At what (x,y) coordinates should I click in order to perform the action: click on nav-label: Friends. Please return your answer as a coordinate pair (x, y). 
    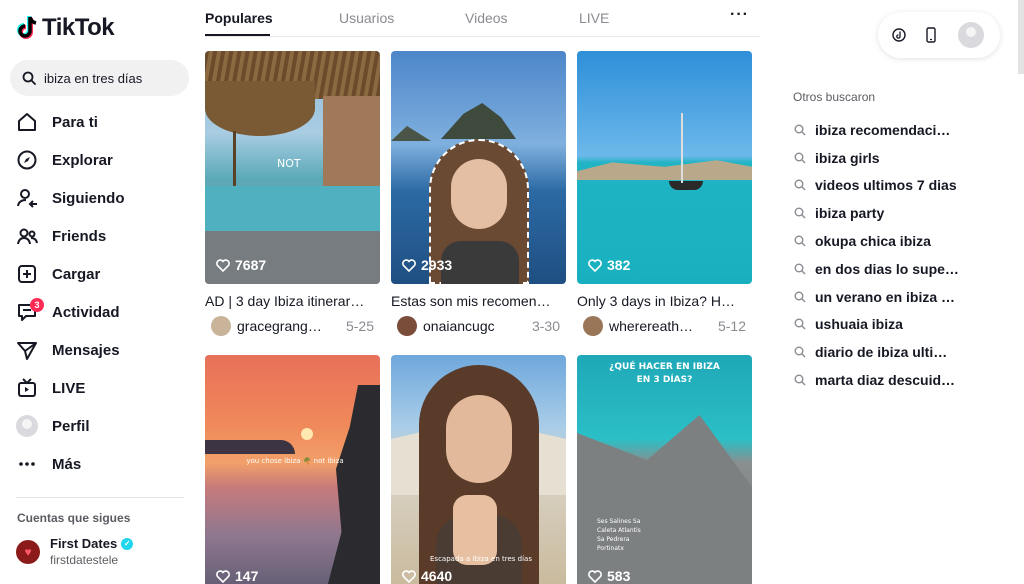
    Looking at the image, I should click on (79, 236).